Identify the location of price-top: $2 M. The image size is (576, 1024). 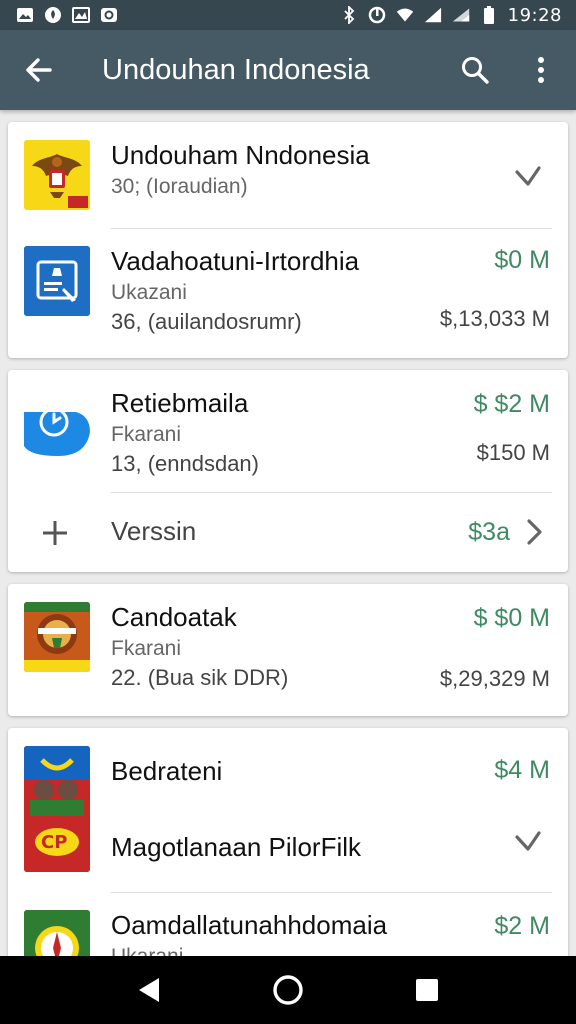
(522, 926).